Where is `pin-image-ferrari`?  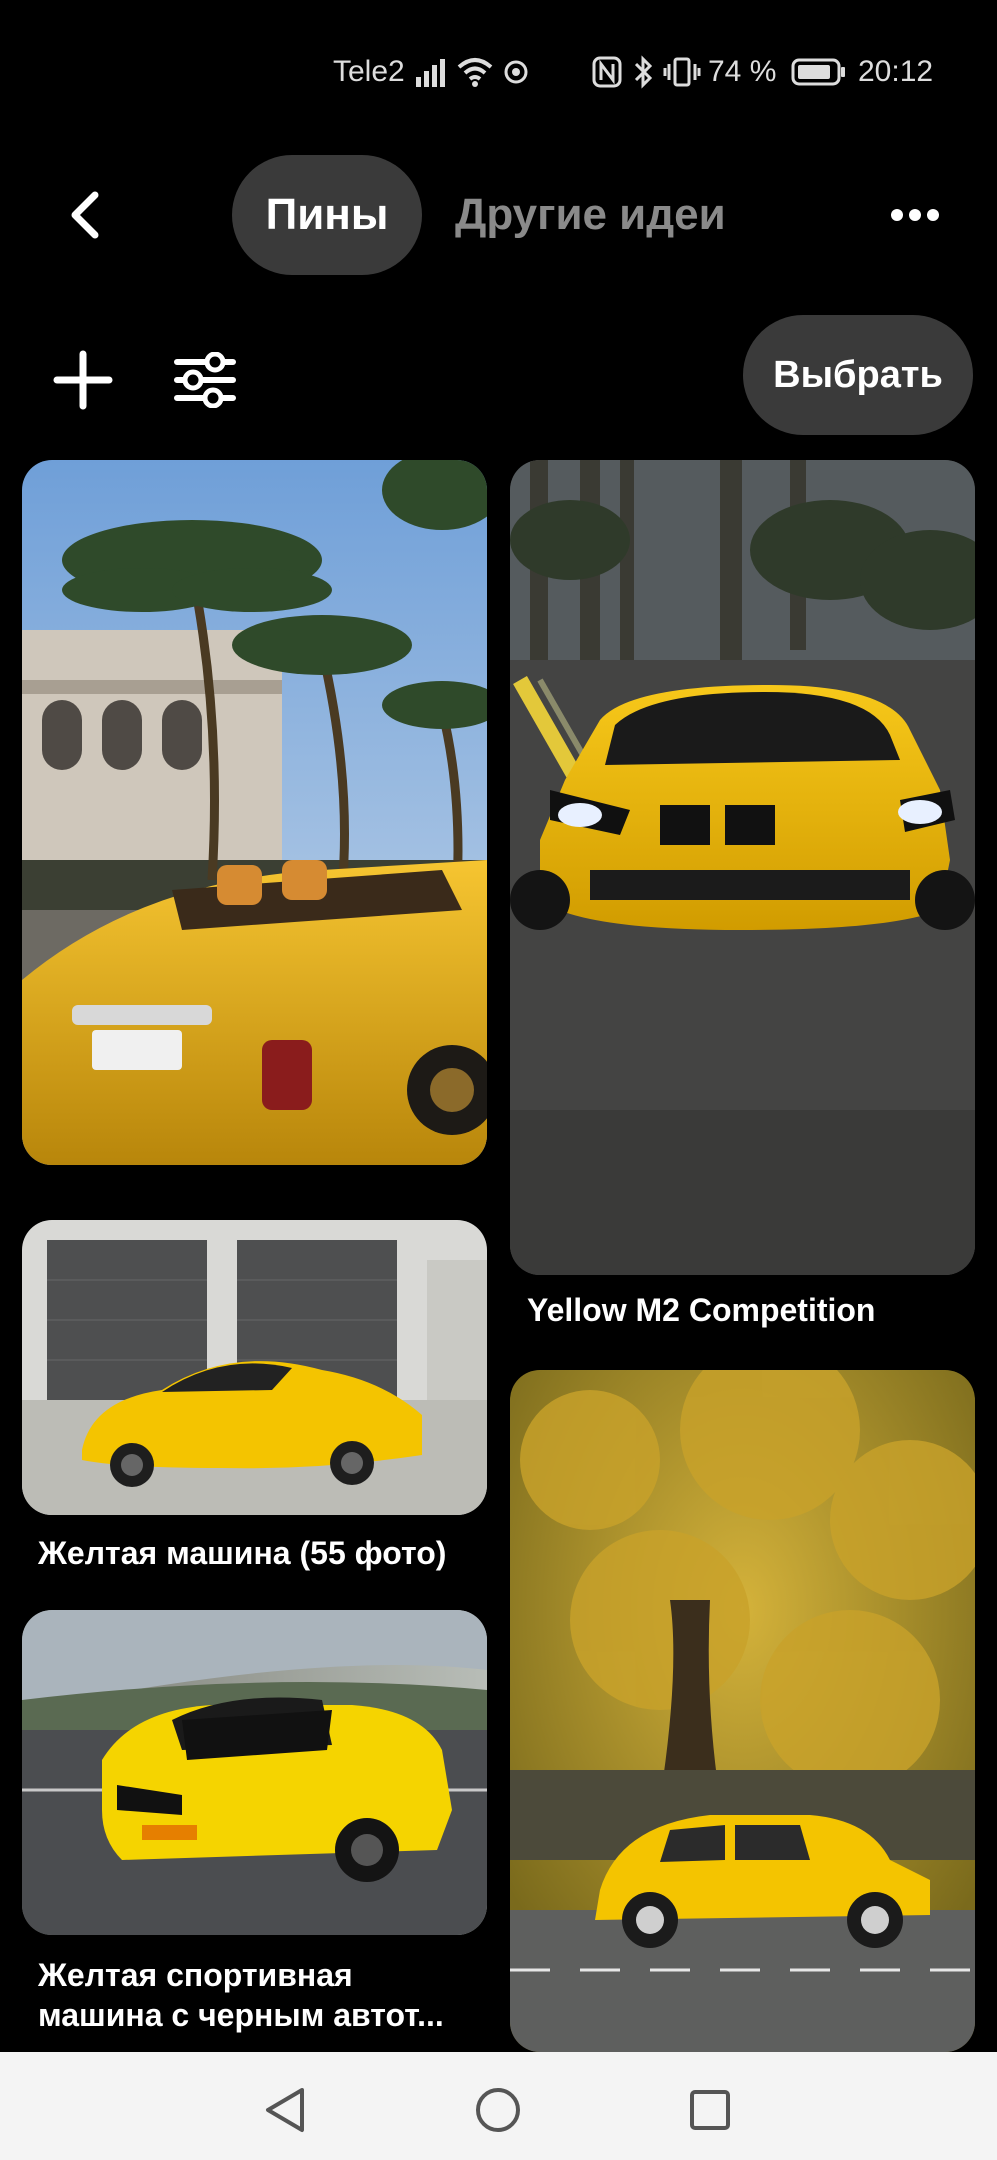
pin-image-ferrari is located at coordinates (254, 1367).